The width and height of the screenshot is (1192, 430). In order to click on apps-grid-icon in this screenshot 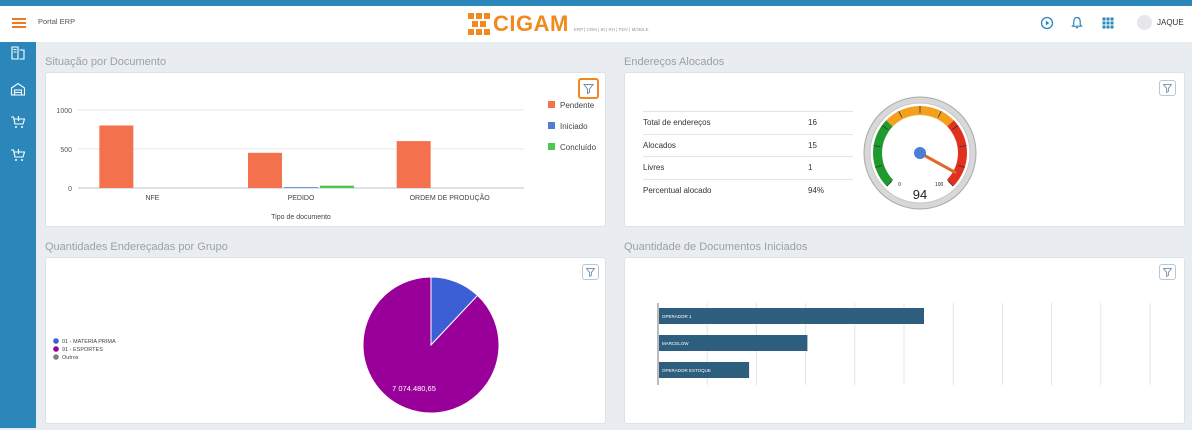, I will do `click(1108, 23)`.